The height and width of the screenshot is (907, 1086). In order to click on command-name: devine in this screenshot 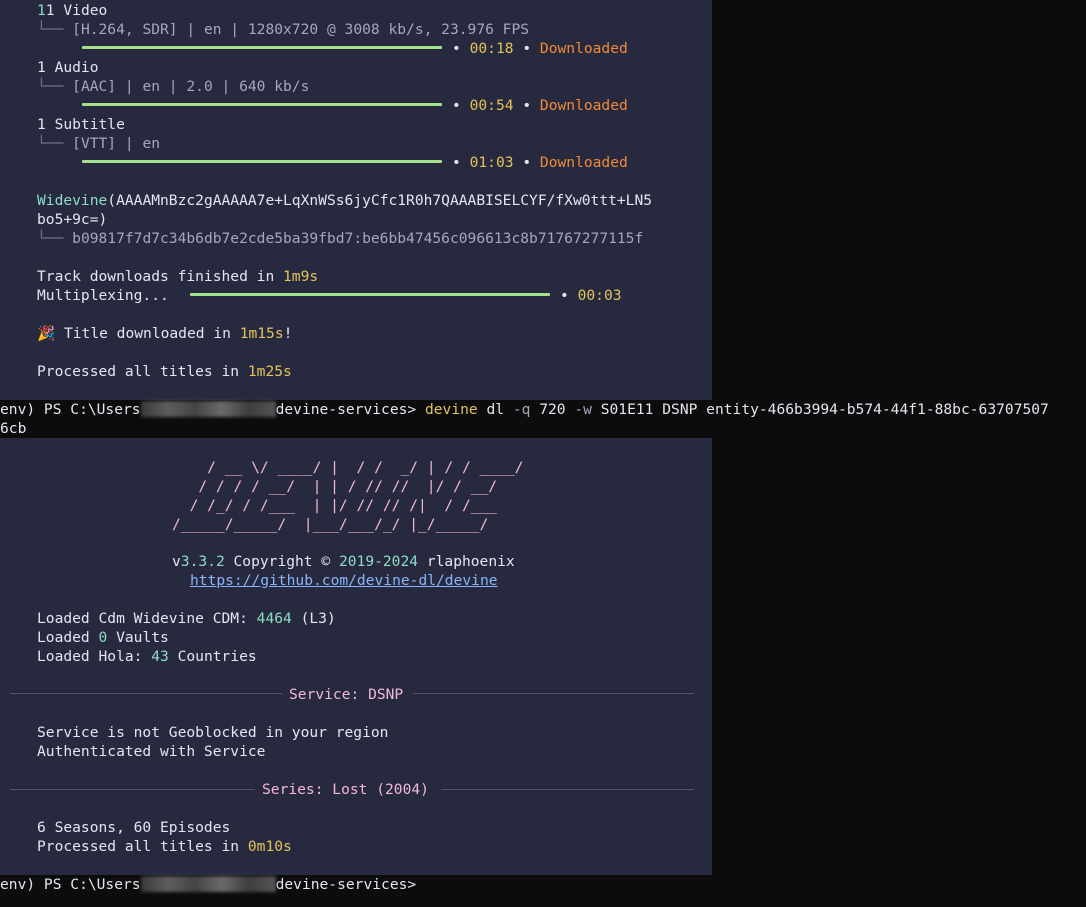, I will do `click(451, 409)`.